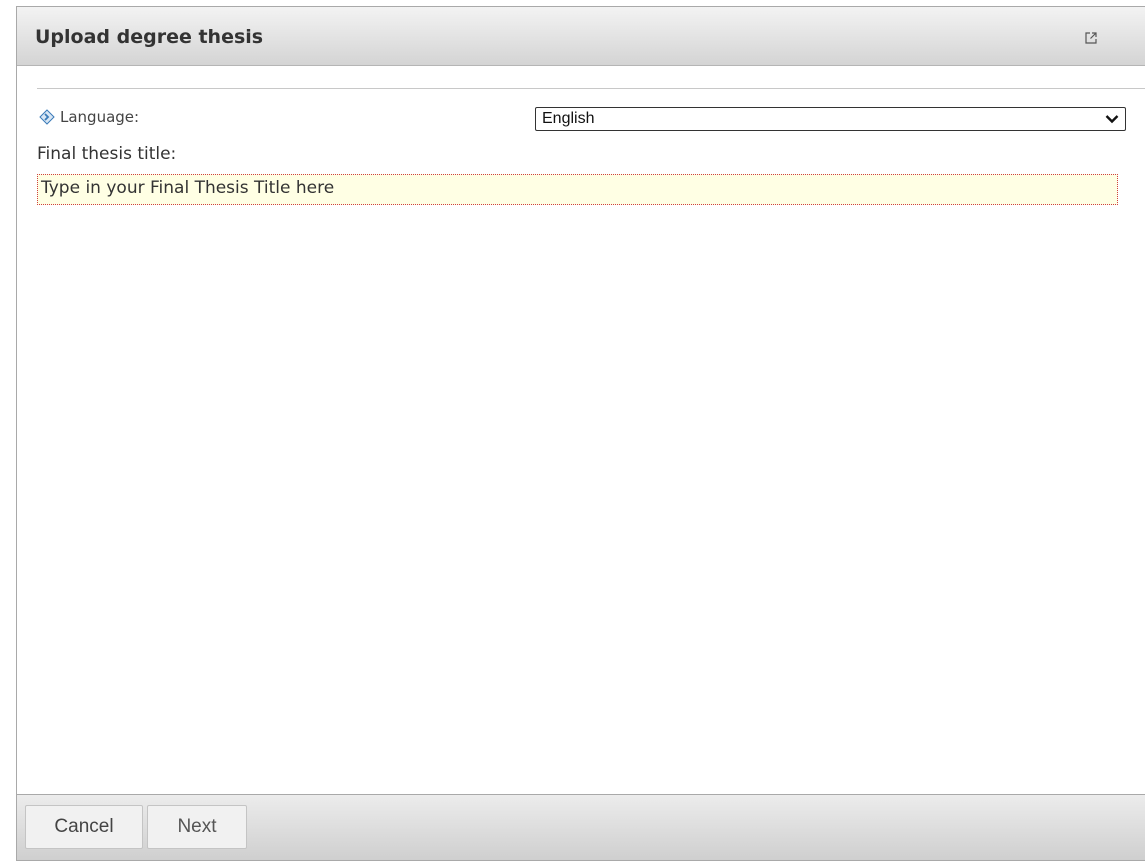  Describe the element at coordinates (1112, 119) in the screenshot. I see `chevron-down-icon` at that location.